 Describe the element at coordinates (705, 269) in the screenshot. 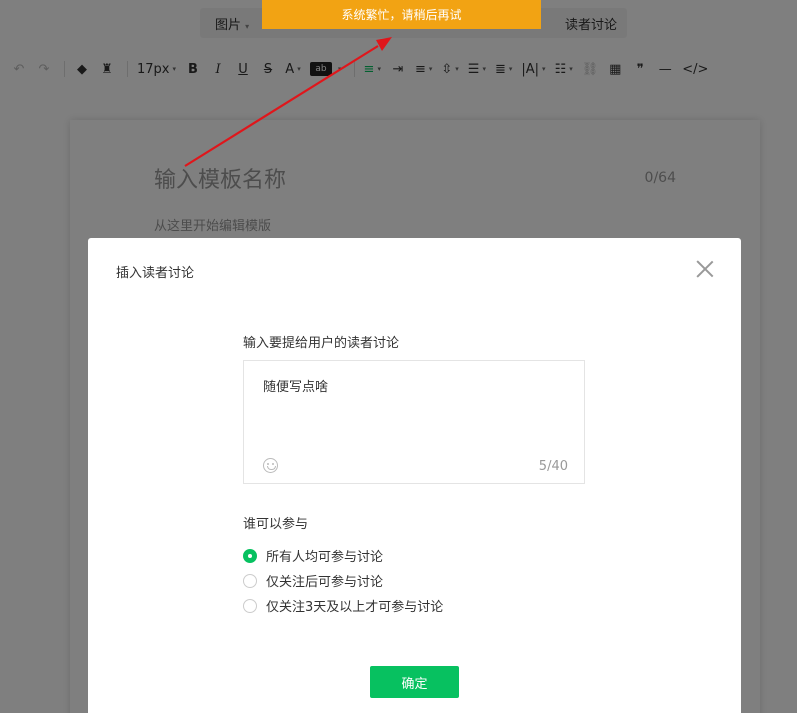

I see `close-icon` at that location.